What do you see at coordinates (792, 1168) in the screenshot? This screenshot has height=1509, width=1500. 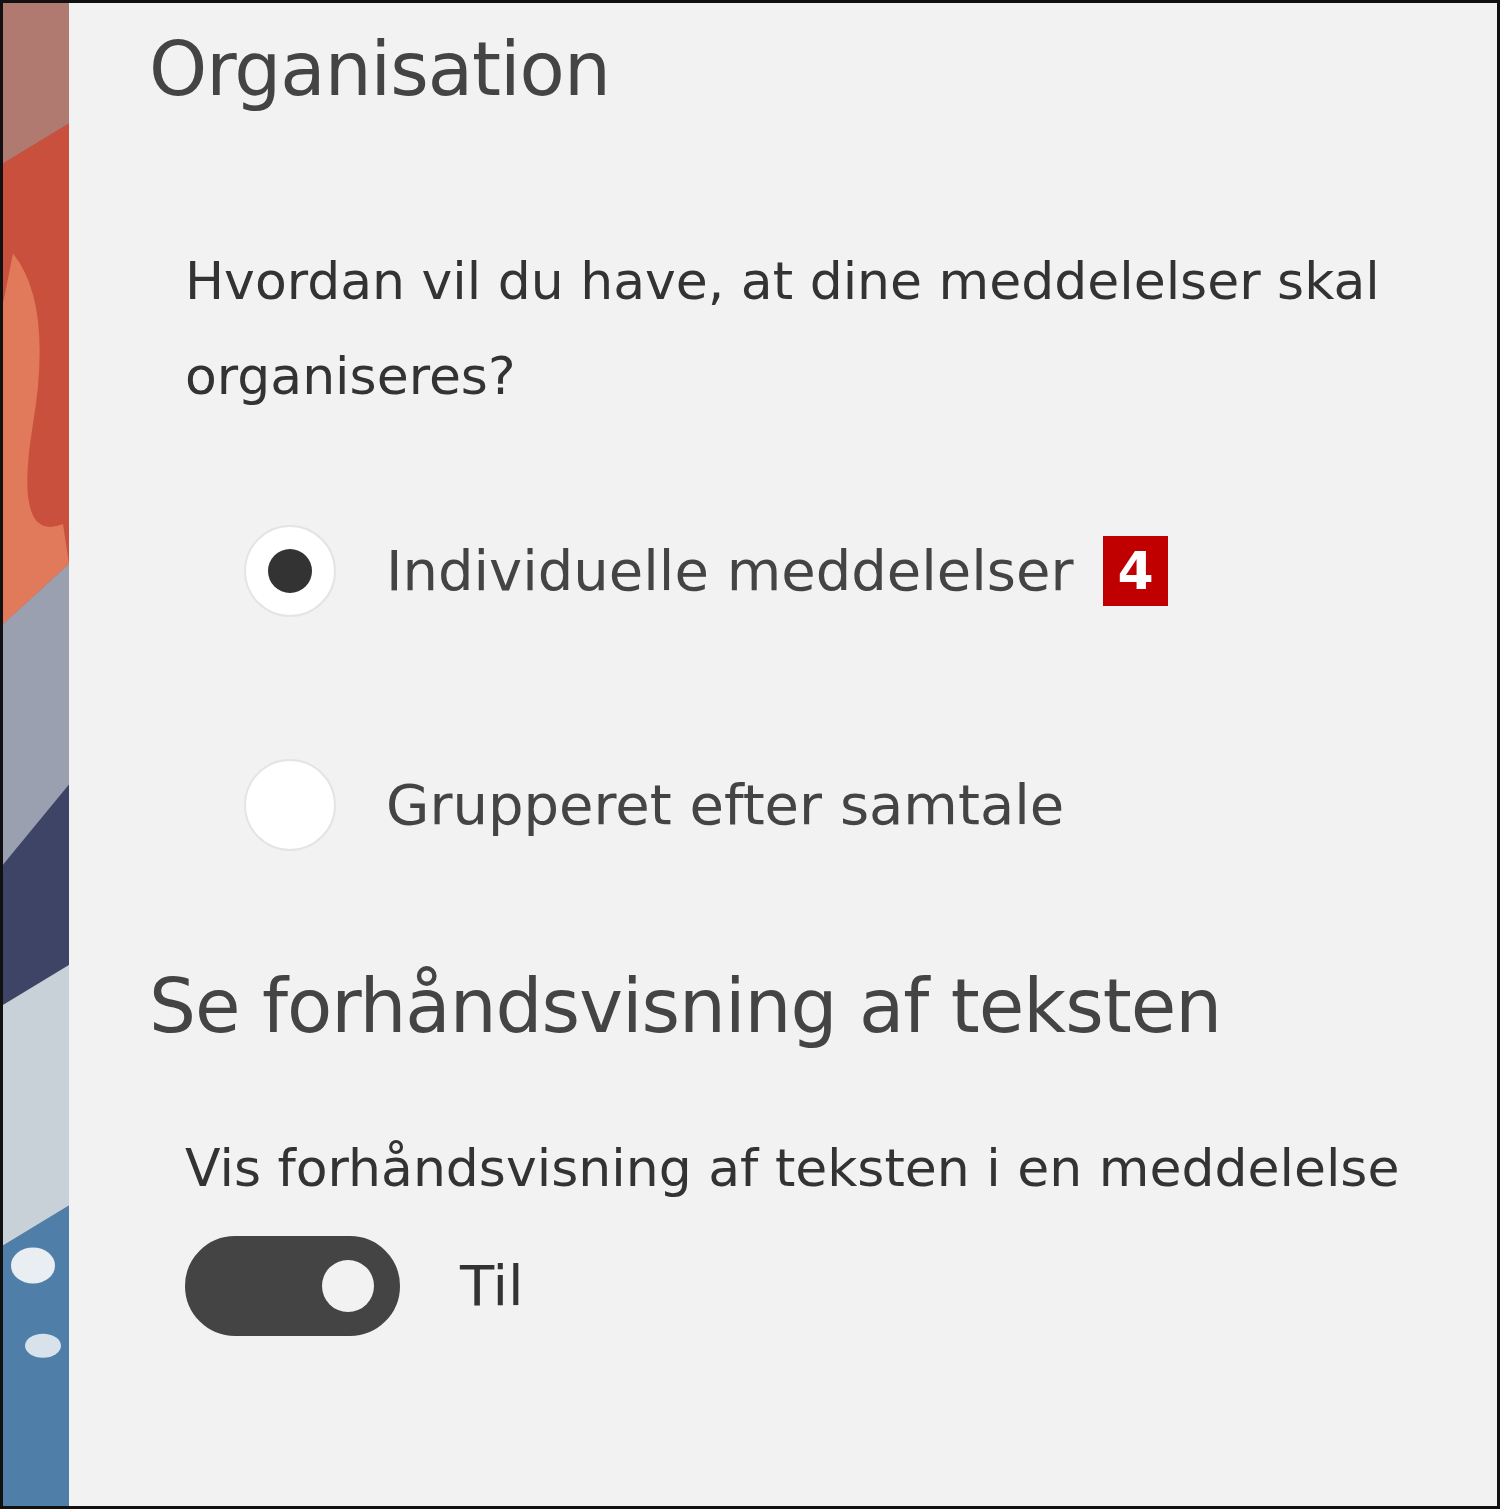 I see `description-text: Vis forhåndsvisning af teksten i en meddelelse` at bounding box center [792, 1168].